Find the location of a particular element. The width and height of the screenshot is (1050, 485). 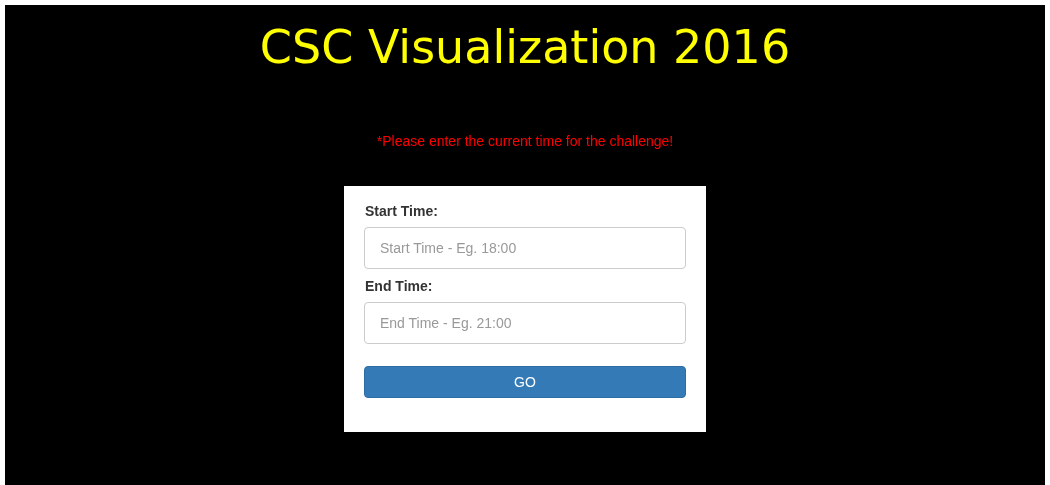

go-button: GO is located at coordinates (525, 382).